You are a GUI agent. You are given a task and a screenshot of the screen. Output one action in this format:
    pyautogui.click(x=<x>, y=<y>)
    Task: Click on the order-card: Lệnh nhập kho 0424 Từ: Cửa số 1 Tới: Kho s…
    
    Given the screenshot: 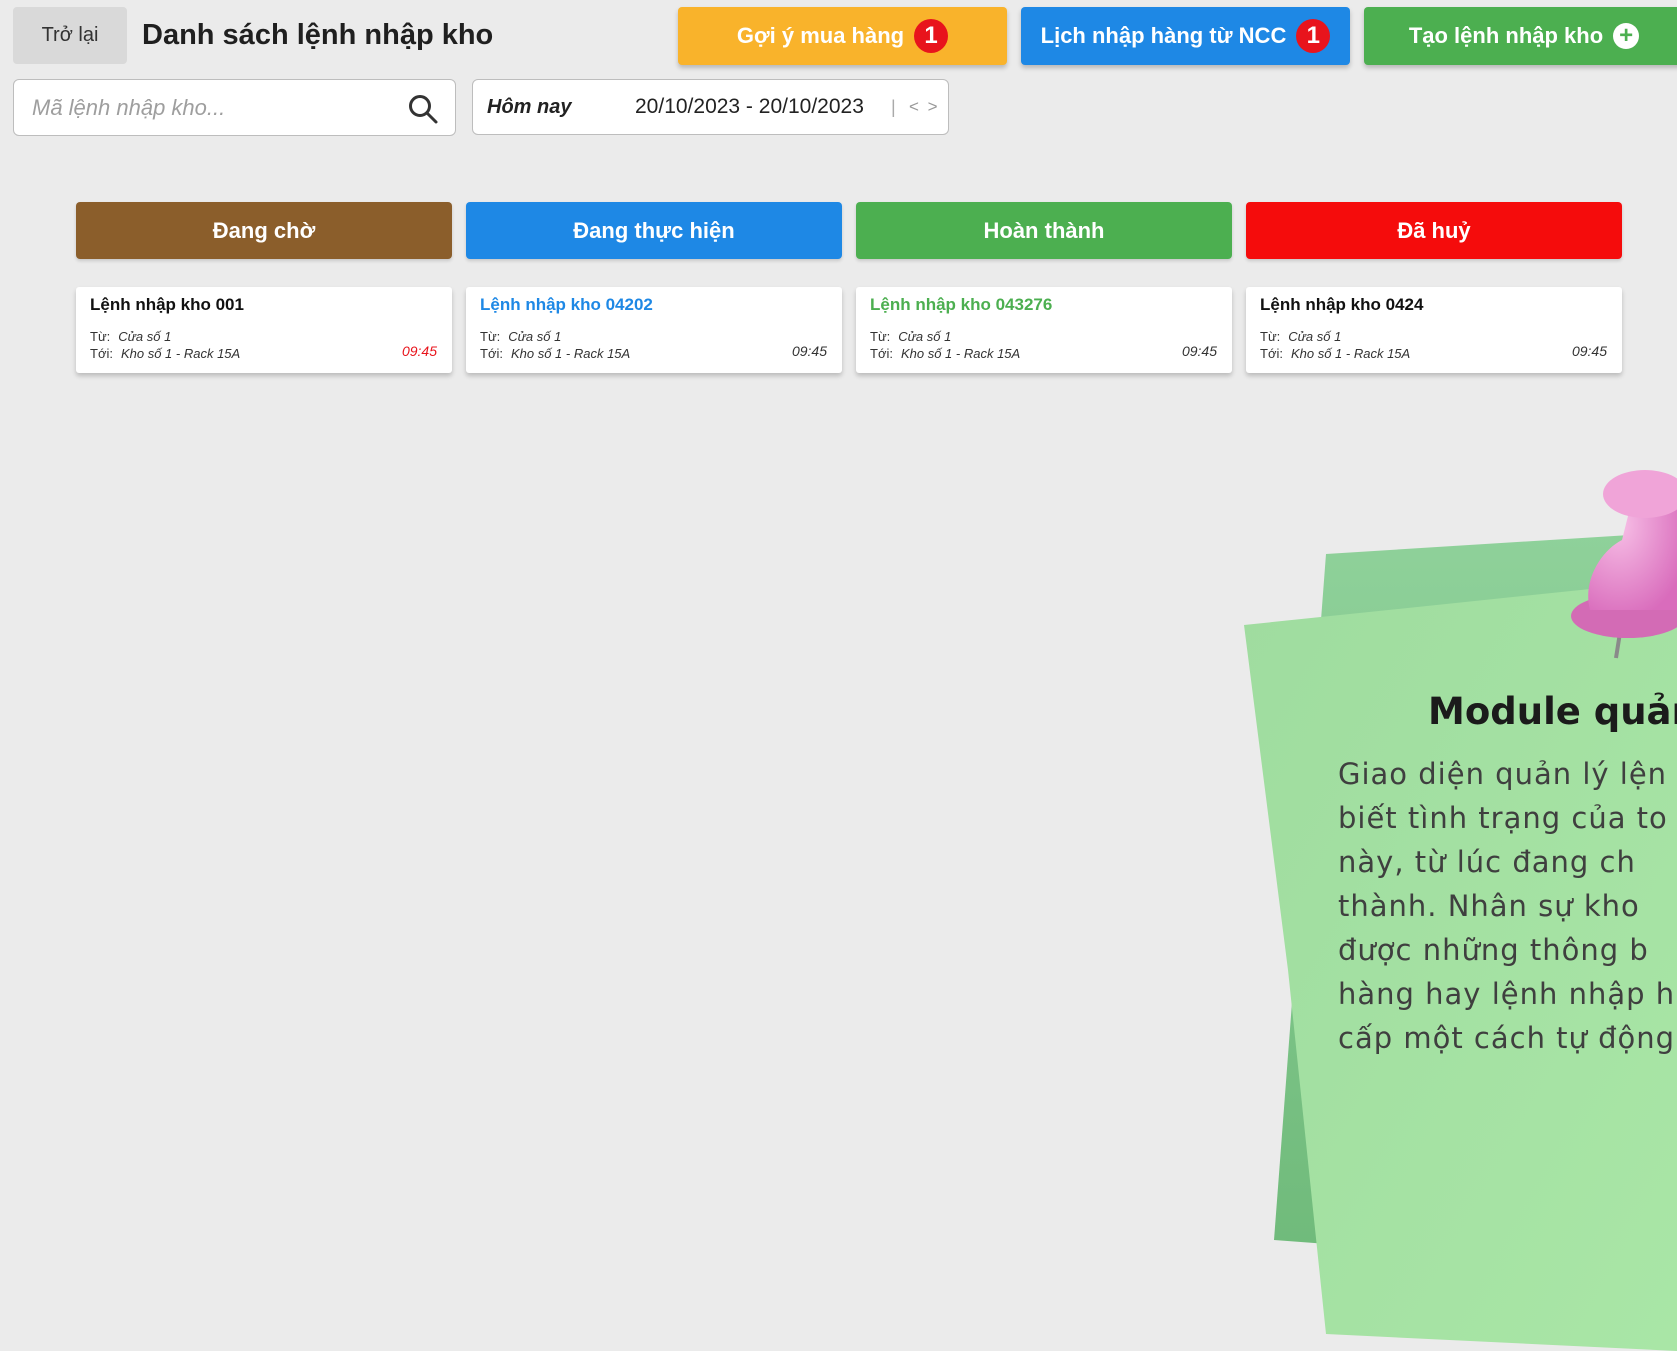 What is the action you would take?
    pyautogui.click(x=1434, y=330)
    